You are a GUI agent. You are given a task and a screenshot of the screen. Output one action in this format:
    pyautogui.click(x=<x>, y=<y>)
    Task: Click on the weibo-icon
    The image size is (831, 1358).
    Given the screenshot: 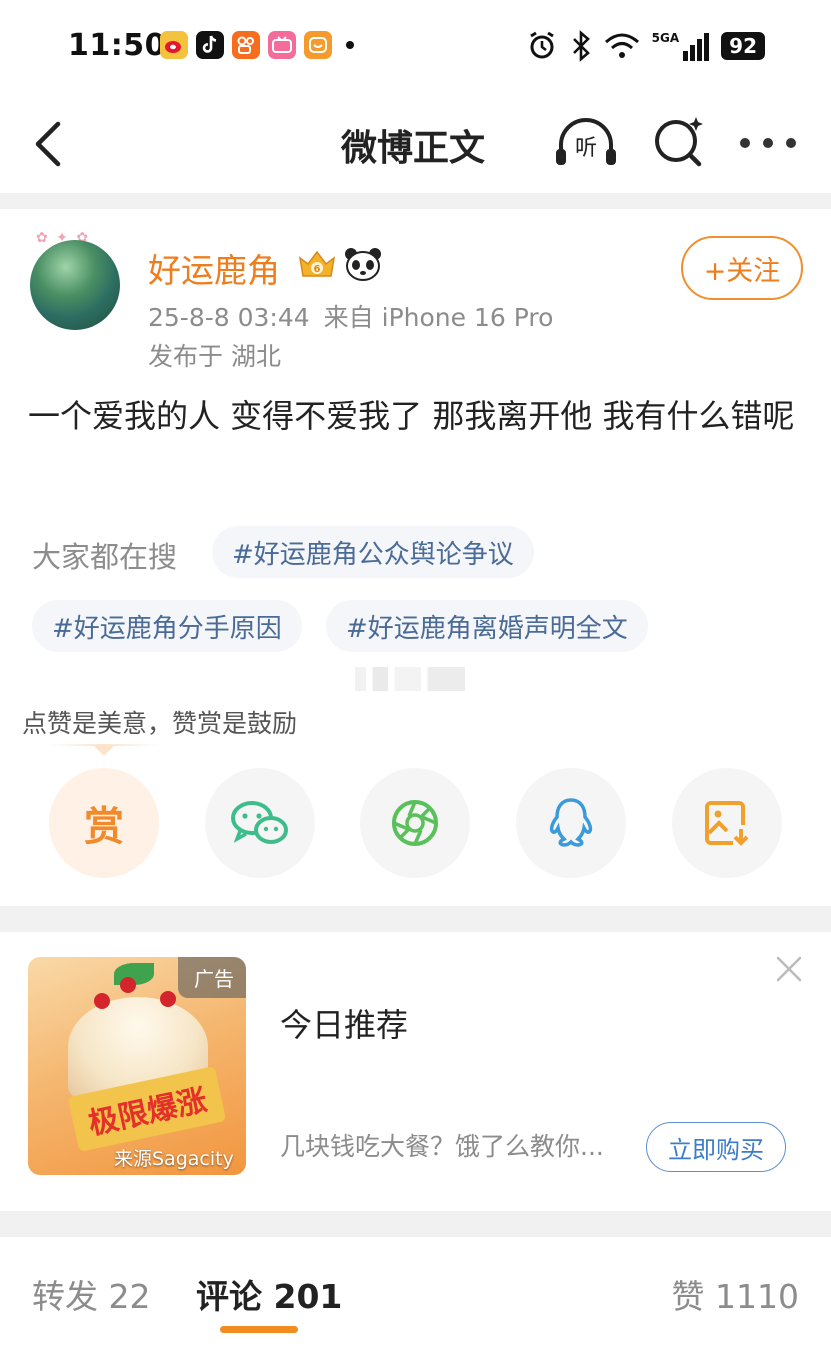 What is the action you would take?
    pyautogui.click(x=174, y=45)
    